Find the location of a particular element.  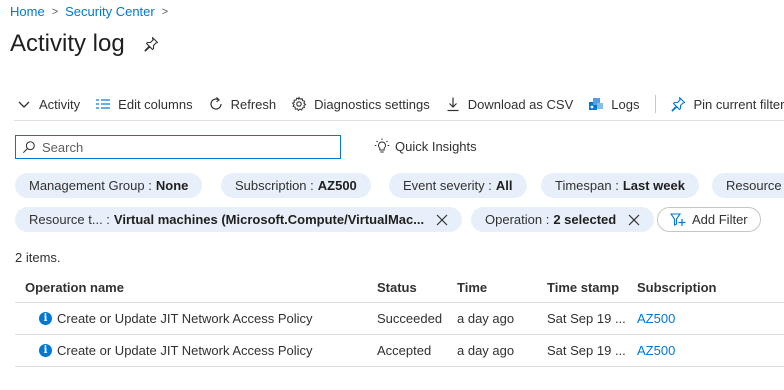

breadcrumb: Home > Security Center > is located at coordinates (89, 11).